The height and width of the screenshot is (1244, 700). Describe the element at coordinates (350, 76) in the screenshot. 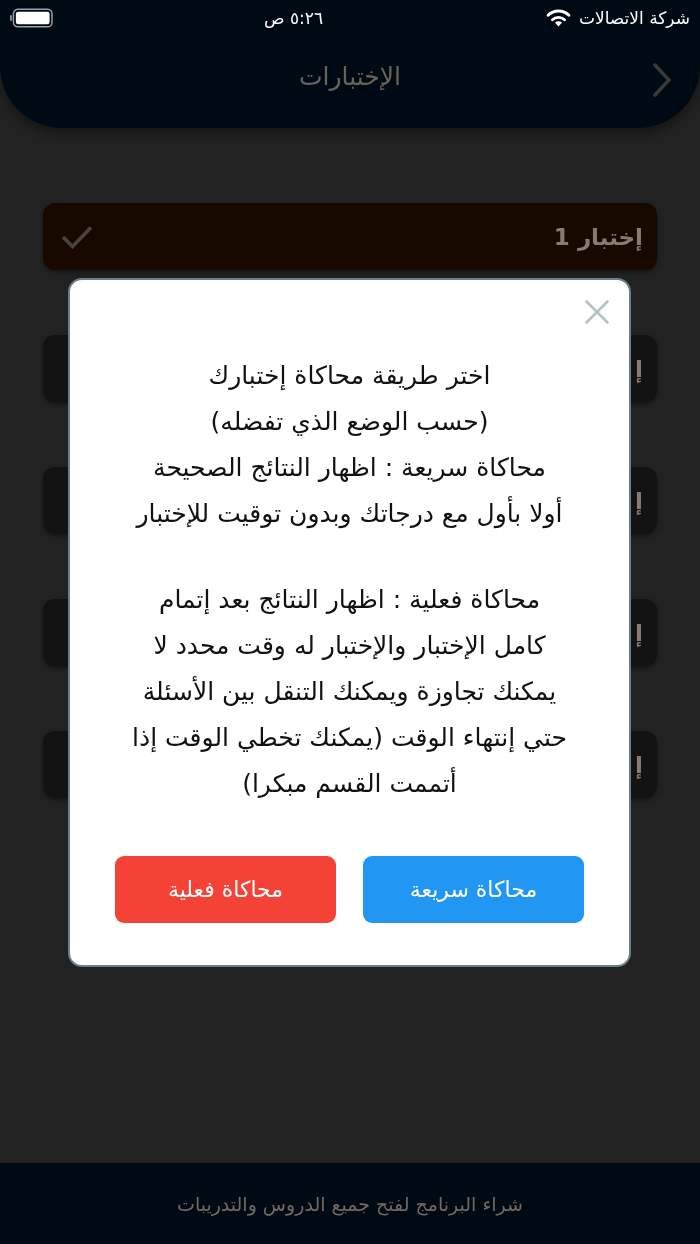

I see `page-title: الإختبارات` at that location.